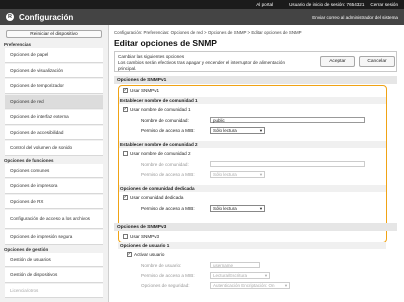 This screenshot has width=404, height=302. I want to click on dedicated-mib-select: Sólo lectura ▼, so click(237, 208).